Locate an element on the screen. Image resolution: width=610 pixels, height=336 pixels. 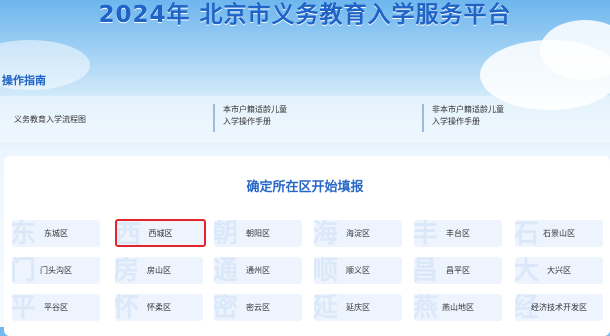
district-label: 延庆区 is located at coordinates (358, 307).